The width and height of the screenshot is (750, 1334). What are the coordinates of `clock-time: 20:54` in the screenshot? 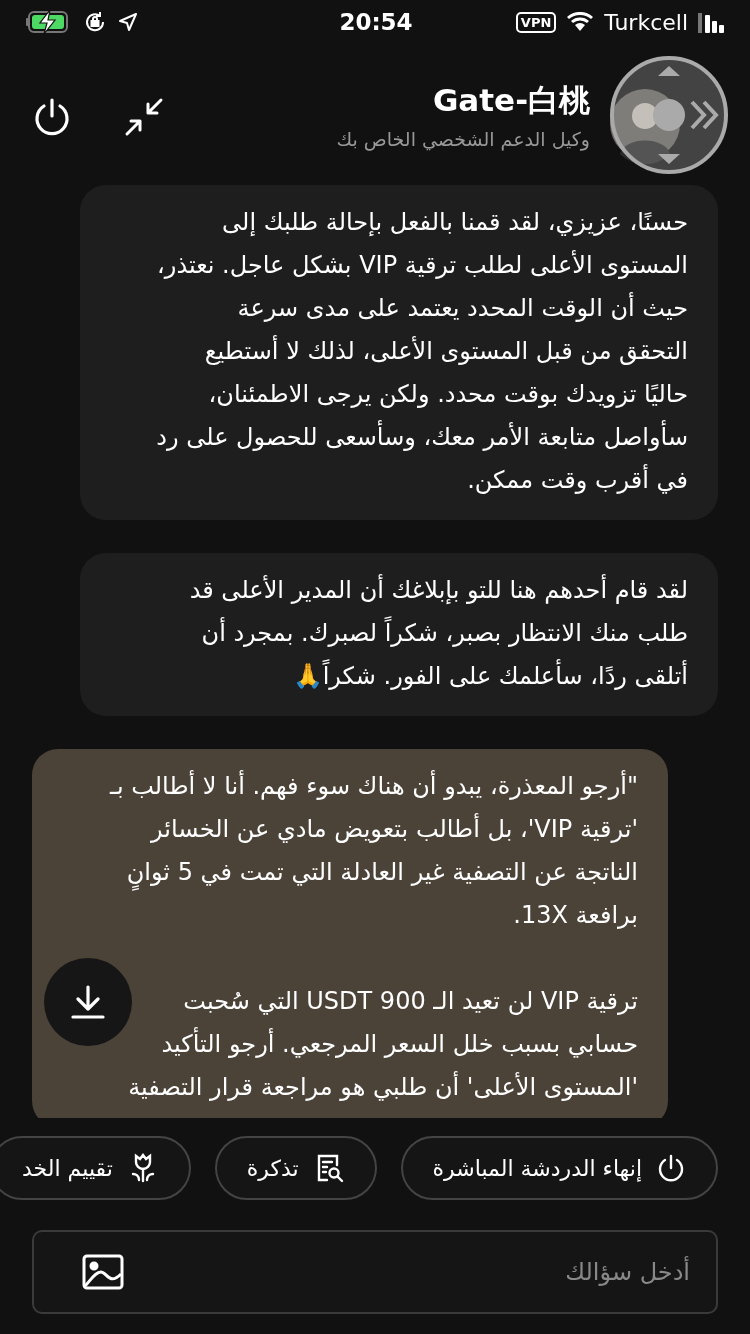 It's located at (376, 22).